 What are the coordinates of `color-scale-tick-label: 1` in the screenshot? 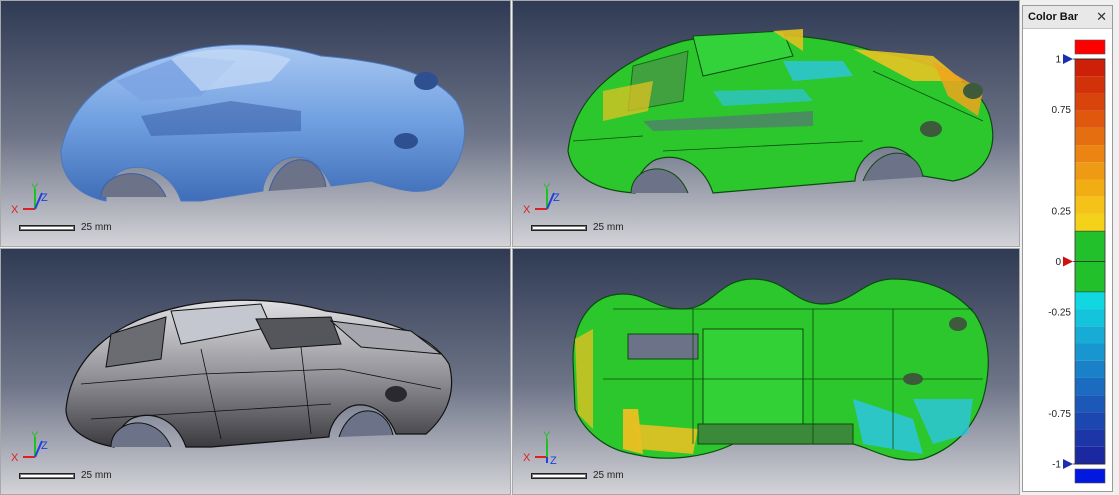 It's located at (1058, 60).